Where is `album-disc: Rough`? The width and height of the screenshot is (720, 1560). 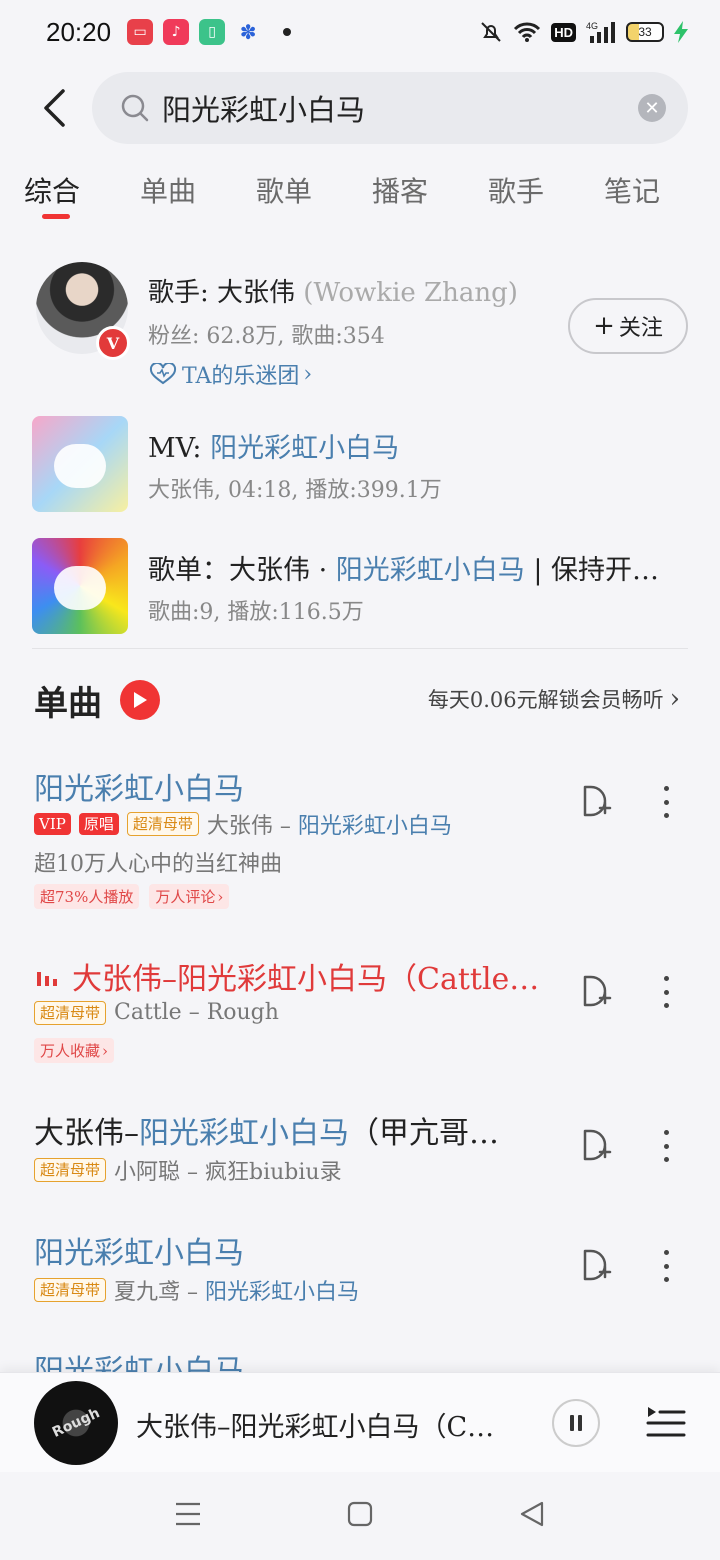 album-disc: Rough is located at coordinates (76, 1423).